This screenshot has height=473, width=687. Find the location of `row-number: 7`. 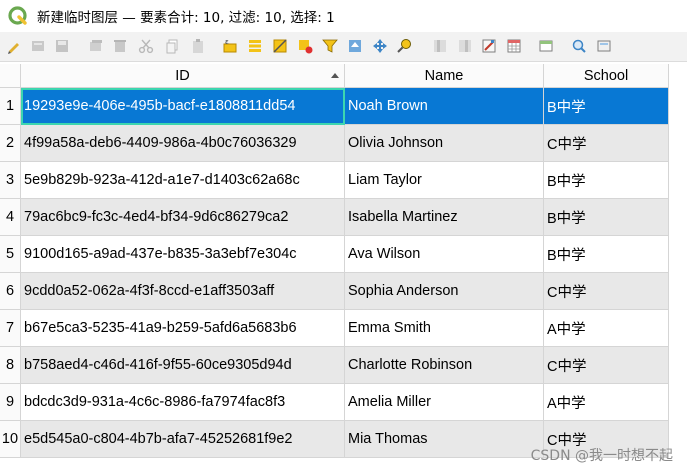

row-number: 7 is located at coordinates (10, 328).